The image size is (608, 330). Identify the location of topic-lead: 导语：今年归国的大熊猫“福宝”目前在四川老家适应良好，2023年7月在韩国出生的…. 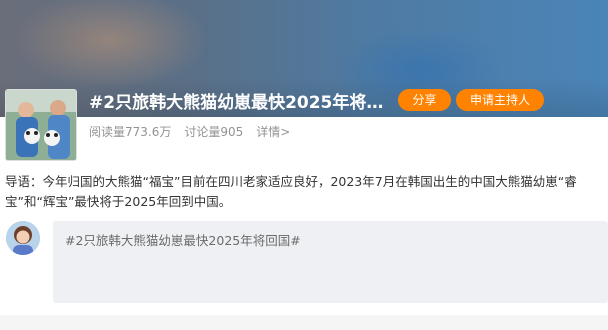
(291, 191).